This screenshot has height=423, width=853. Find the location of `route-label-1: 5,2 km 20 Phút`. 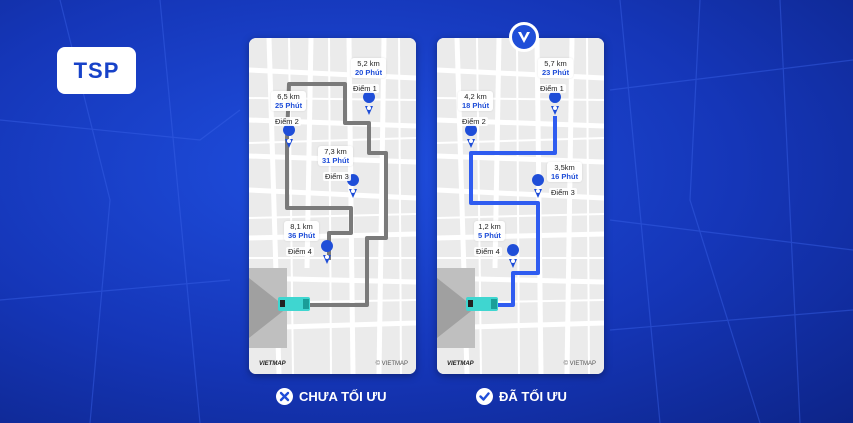

route-label-1: 5,2 km 20 Phút is located at coordinates (369, 68).